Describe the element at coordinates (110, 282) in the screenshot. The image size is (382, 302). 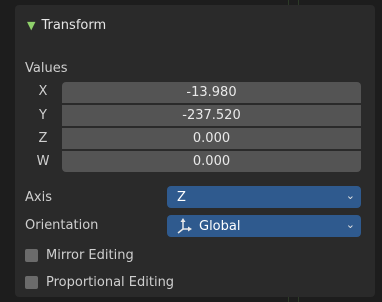
I see `proportional-editing-label: Proportional Editing` at that location.